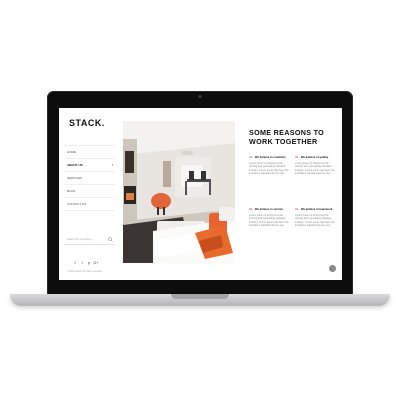 The height and width of the screenshot is (400, 400). What do you see at coordinates (179, 192) in the screenshot?
I see `interior-photo` at bounding box center [179, 192].